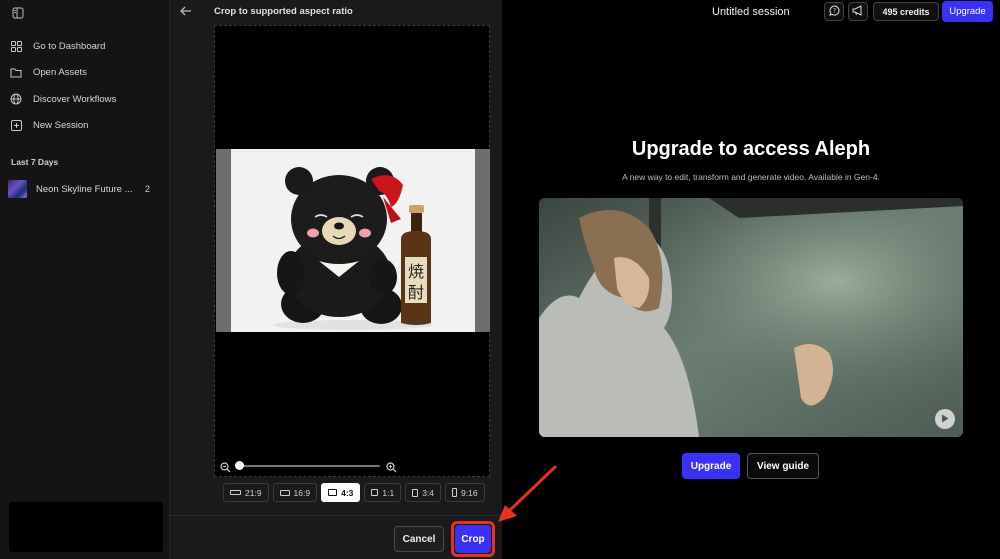 The height and width of the screenshot is (559, 1000). I want to click on ratio-option-4-3: 4:3, so click(341, 492).